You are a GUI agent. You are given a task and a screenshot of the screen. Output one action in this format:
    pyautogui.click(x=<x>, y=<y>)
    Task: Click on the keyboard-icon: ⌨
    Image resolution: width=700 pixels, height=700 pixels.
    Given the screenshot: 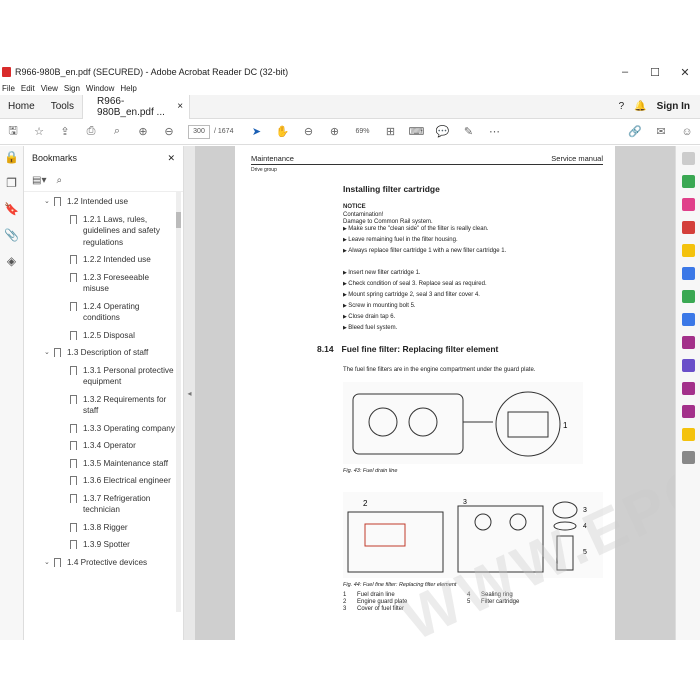 What is the action you would take?
    pyautogui.click(x=416, y=131)
    